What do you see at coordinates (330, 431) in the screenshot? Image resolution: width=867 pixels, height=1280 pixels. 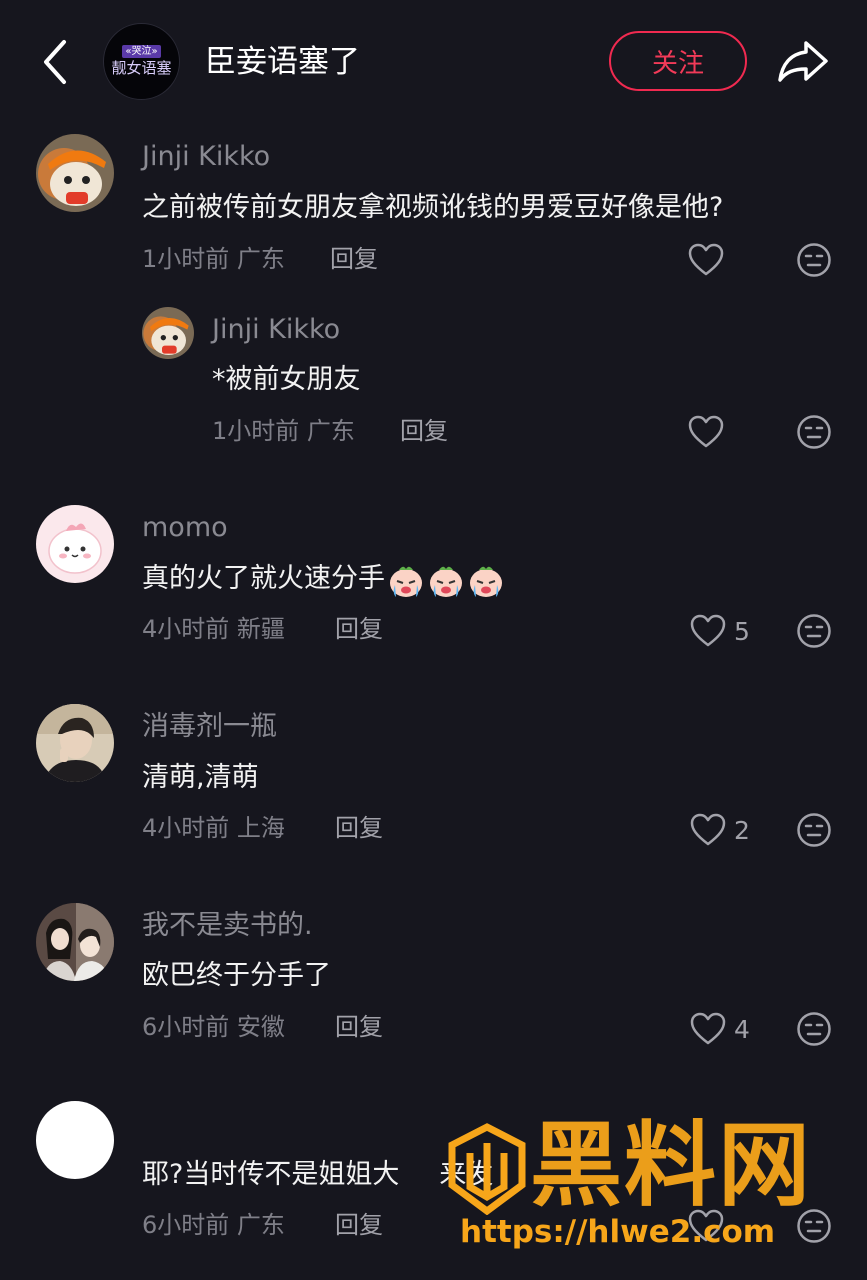 I see `reply-location: 广东` at bounding box center [330, 431].